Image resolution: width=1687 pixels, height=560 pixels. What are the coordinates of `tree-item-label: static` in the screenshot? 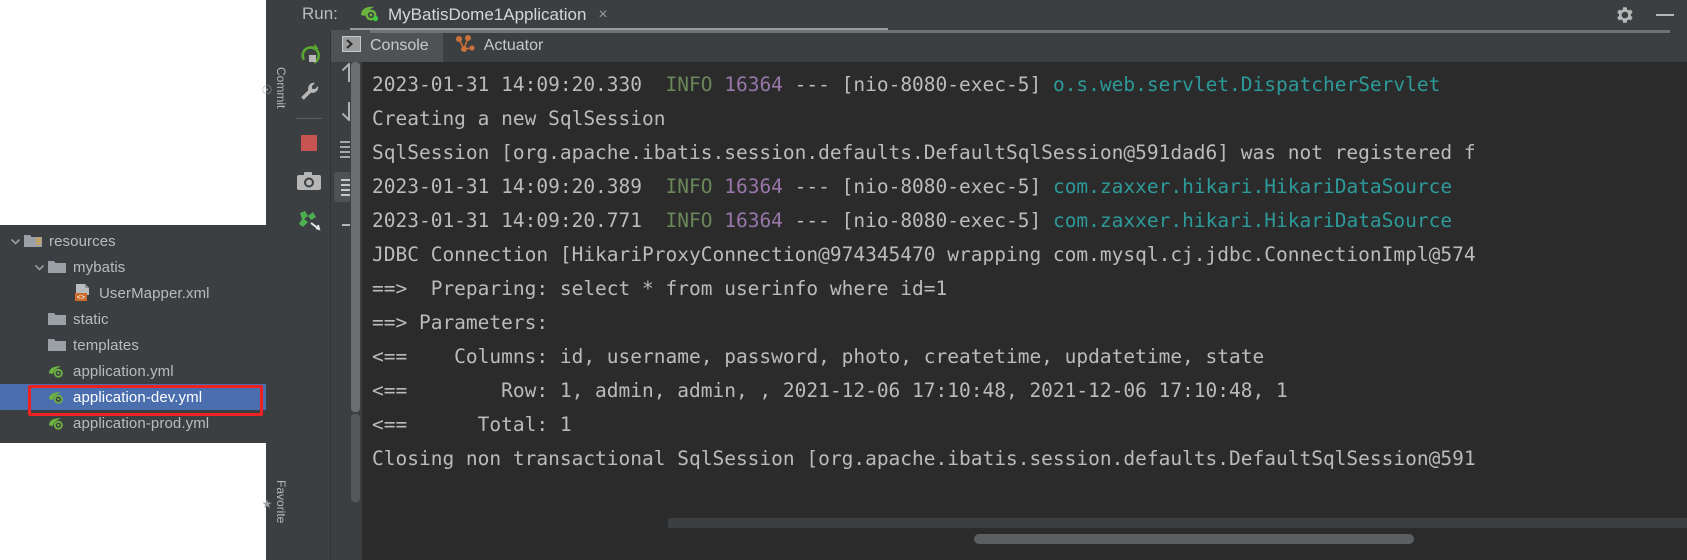 It's located at (91, 319).